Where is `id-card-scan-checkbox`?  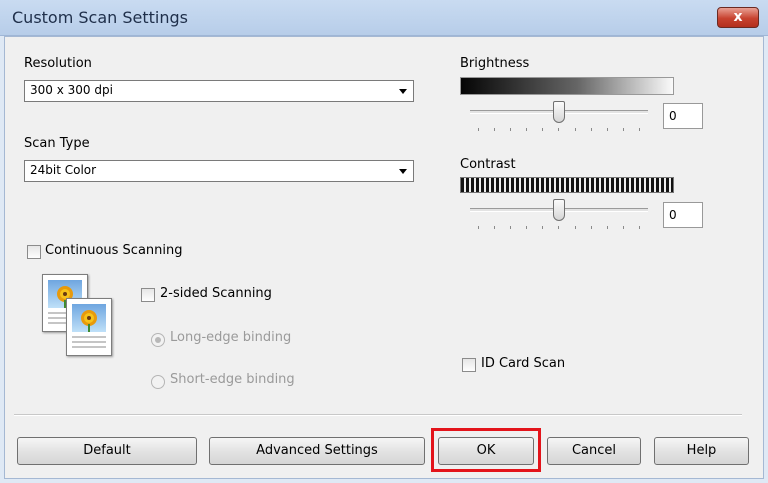 id-card-scan-checkbox is located at coordinates (469, 365).